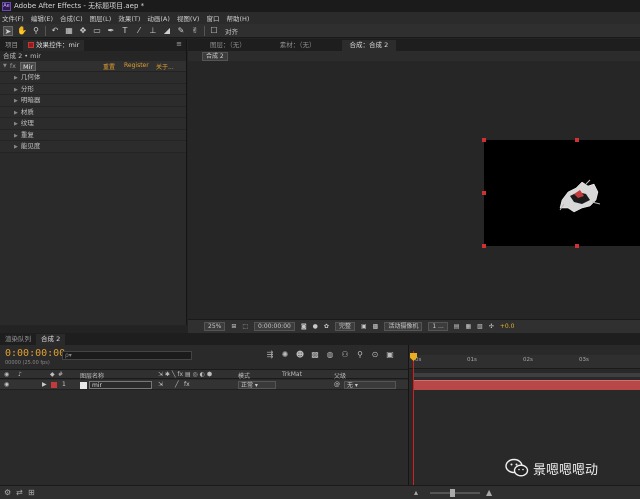 The height and width of the screenshot is (499, 640). What do you see at coordinates (315, 355) in the screenshot?
I see `frame-blending-icon: ▩` at bounding box center [315, 355].